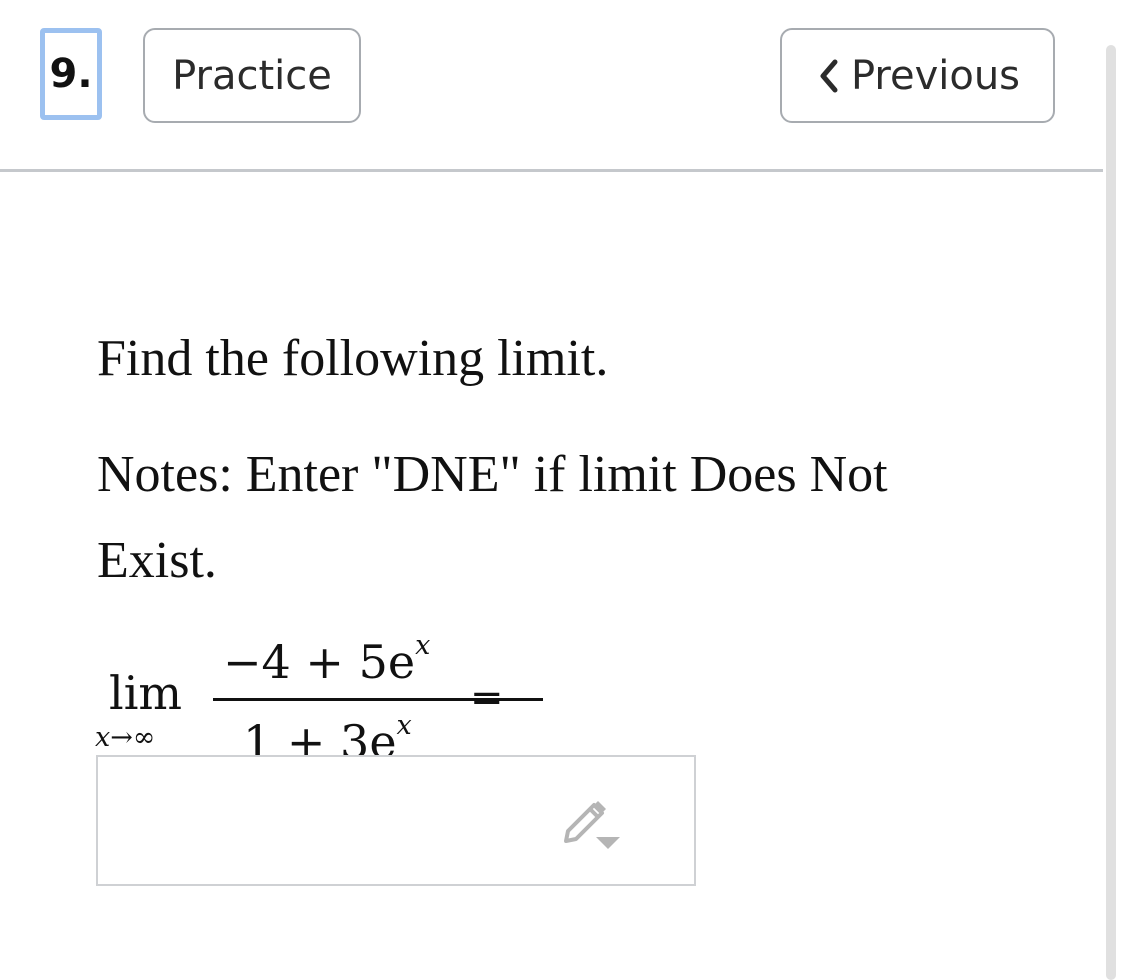  I want to click on numerator-exponent: x, so click(423, 645).